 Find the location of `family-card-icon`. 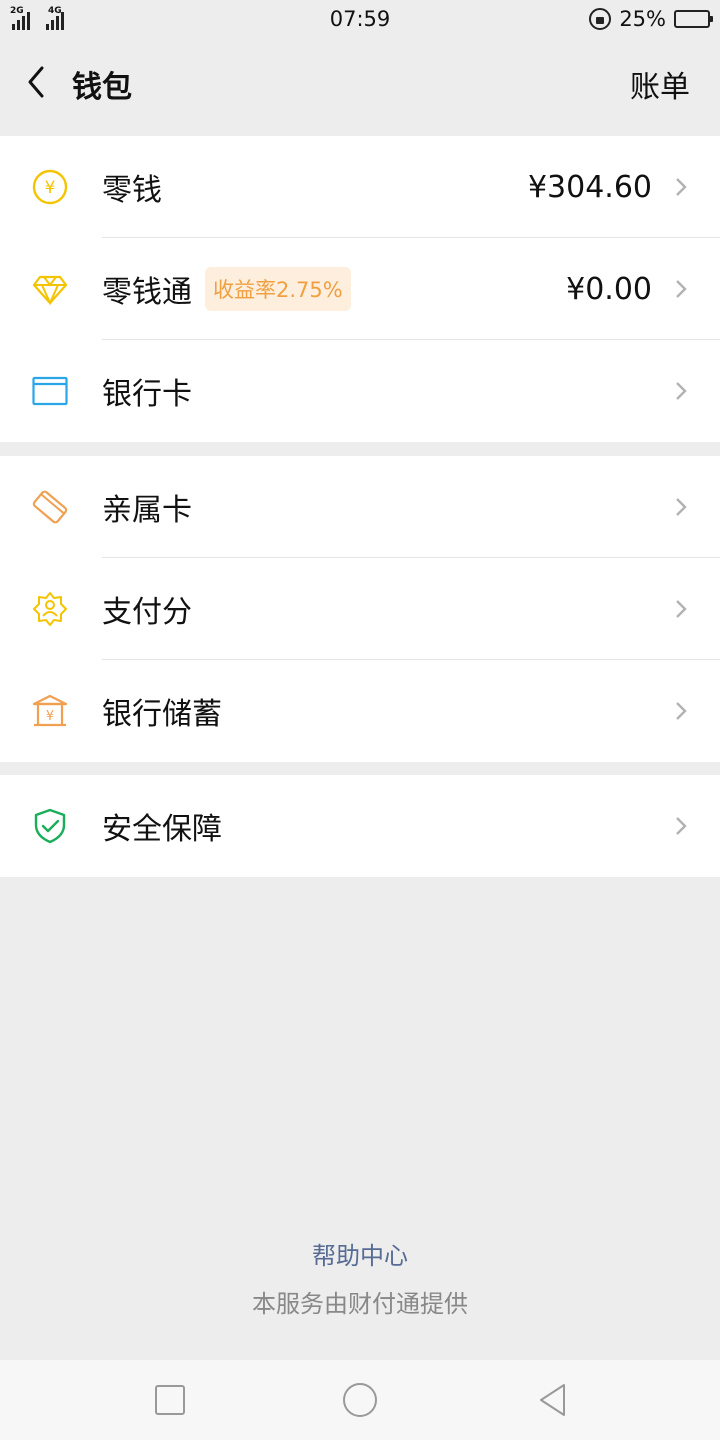

family-card-icon is located at coordinates (50, 507).